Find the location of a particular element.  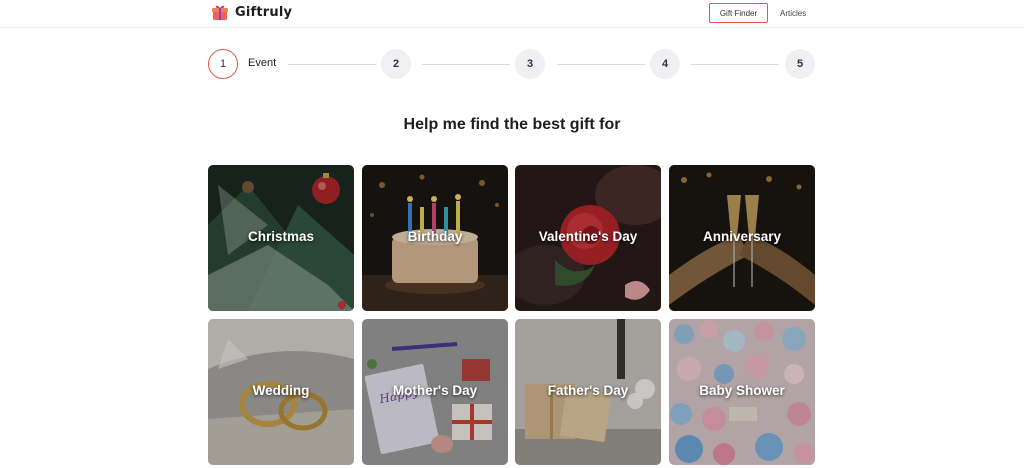

occasion-card-wedding: Wedding is located at coordinates (281, 392).